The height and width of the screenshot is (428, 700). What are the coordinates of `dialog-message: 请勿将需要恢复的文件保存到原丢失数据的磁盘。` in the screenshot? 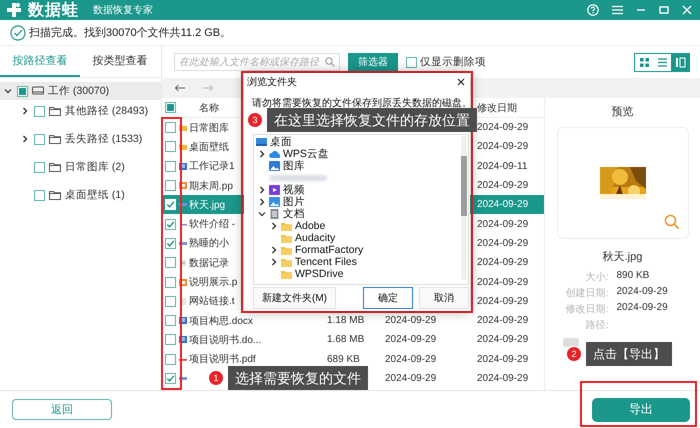 It's located at (360, 103).